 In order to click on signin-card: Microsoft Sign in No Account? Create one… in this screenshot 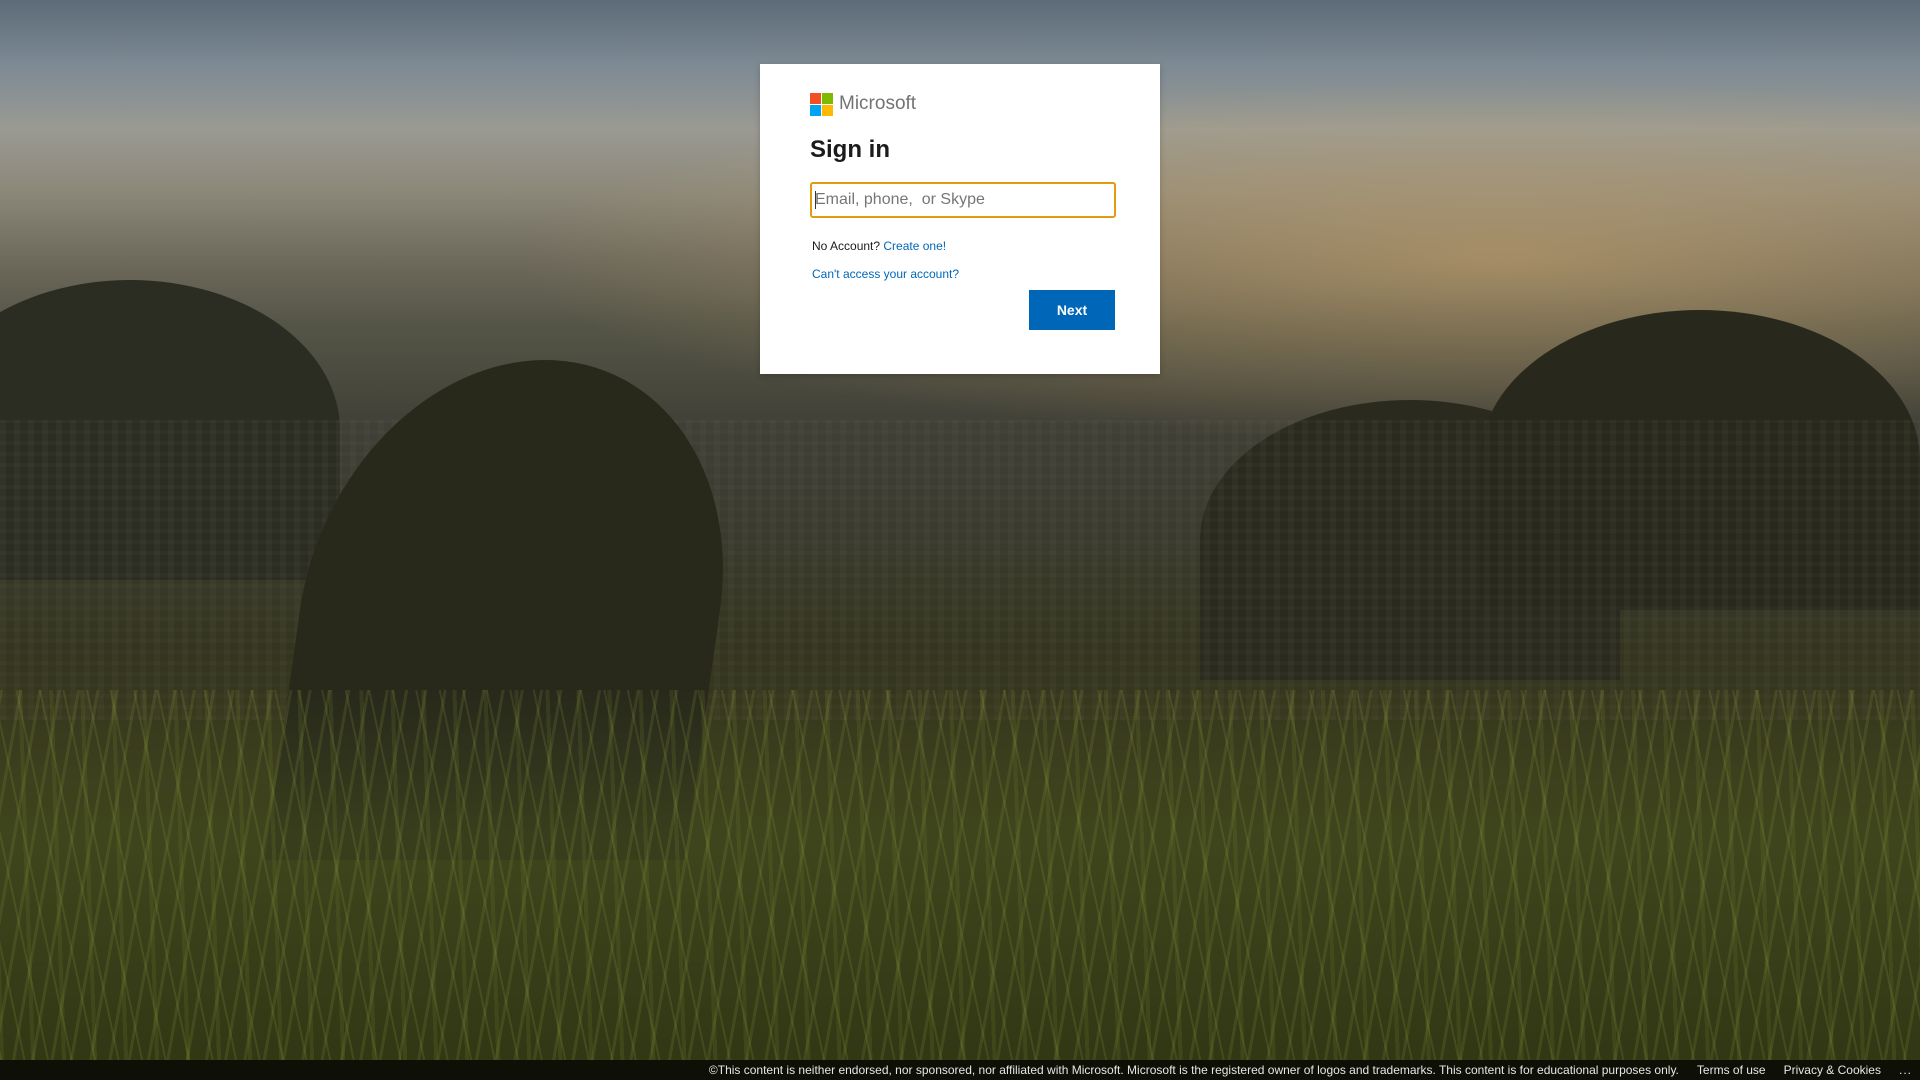, I will do `click(960, 219)`.